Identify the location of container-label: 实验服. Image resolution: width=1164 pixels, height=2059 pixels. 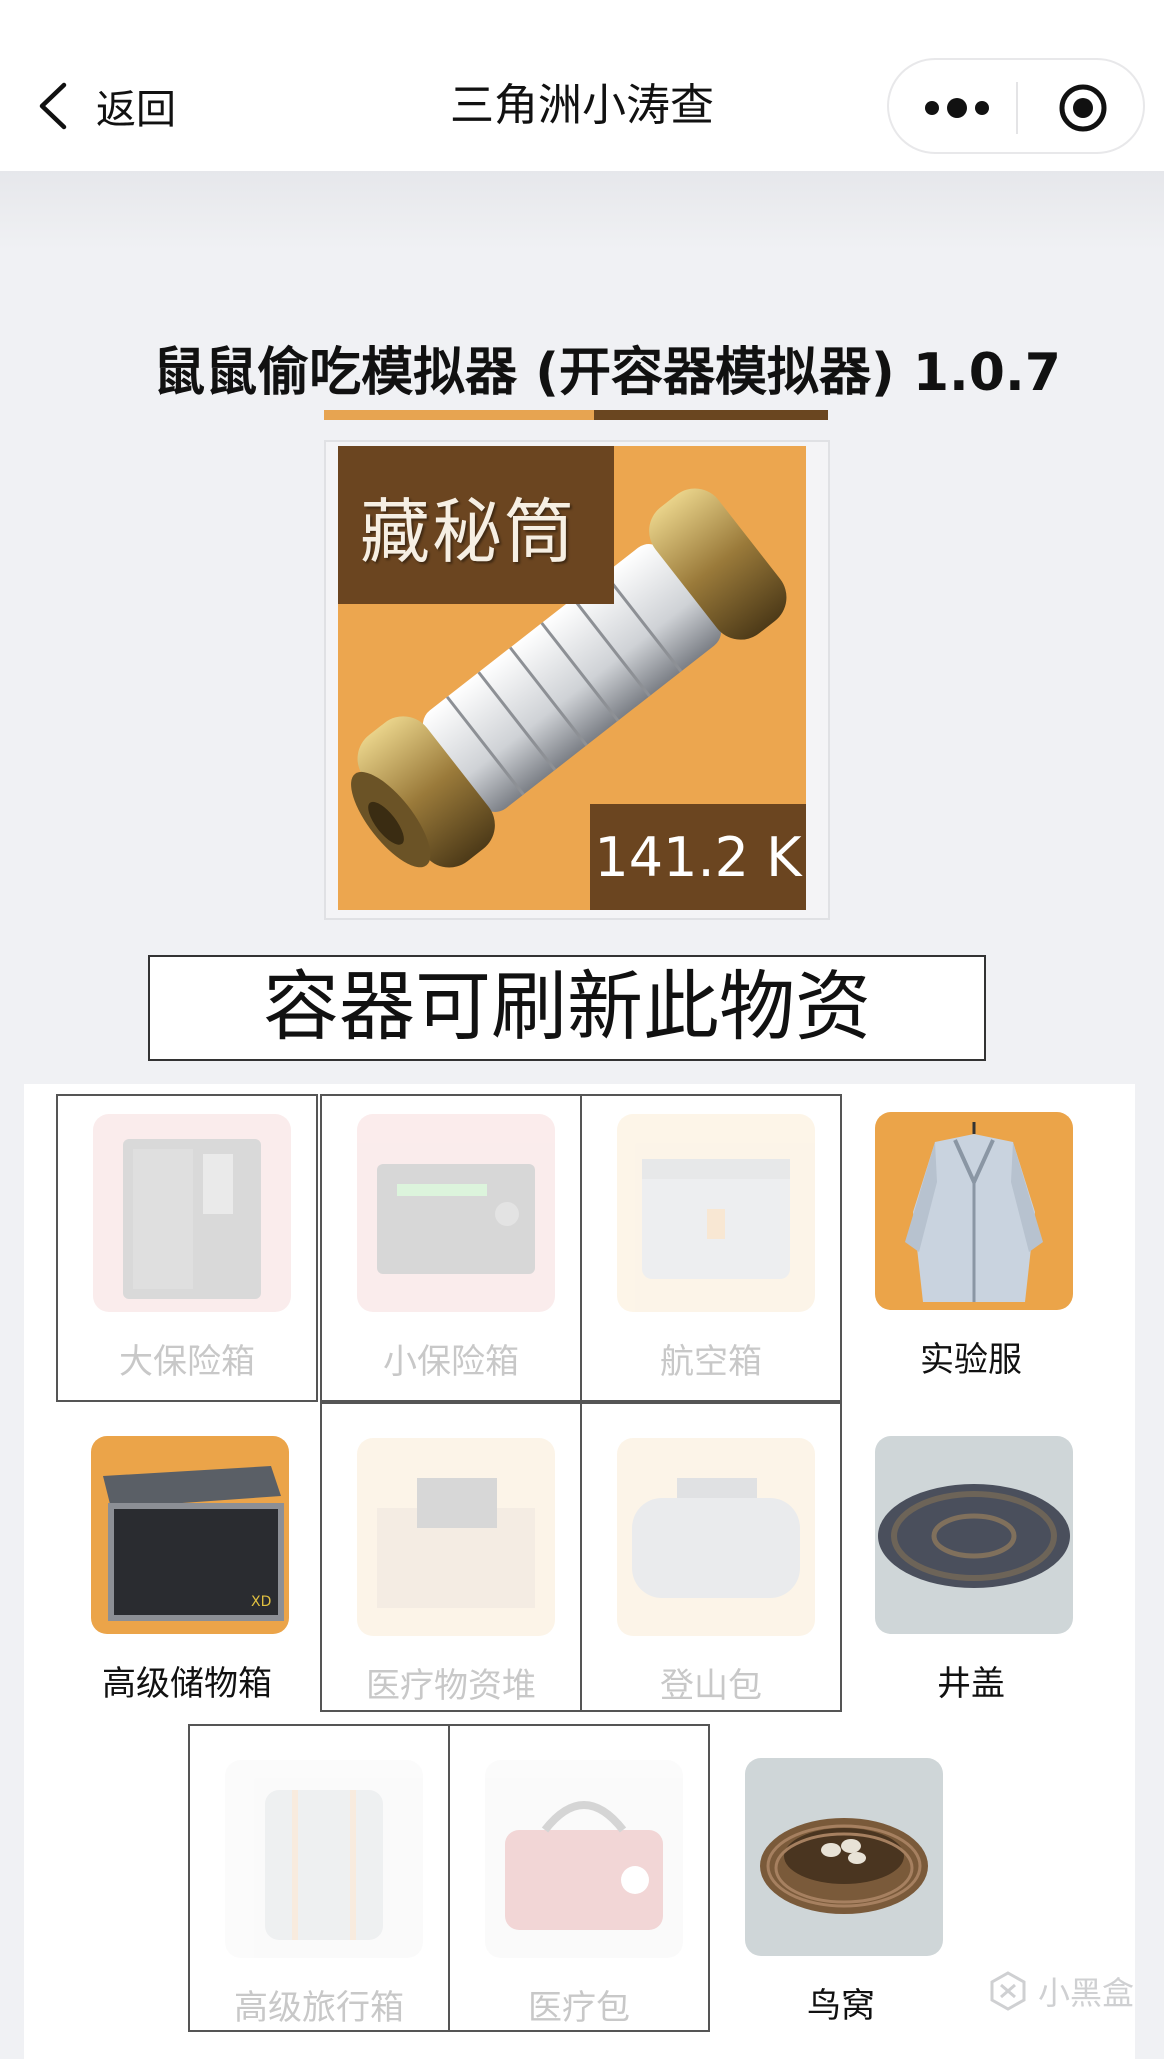
(971, 1360).